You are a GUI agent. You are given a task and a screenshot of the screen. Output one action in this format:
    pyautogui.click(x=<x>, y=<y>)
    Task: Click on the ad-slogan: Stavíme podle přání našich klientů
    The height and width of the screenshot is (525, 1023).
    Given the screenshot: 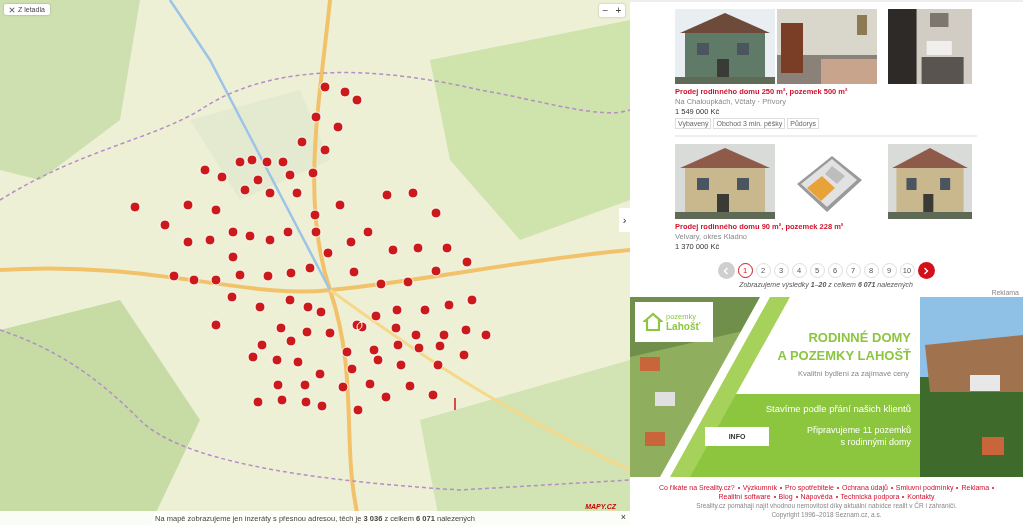 What is the action you would take?
    pyautogui.click(x=838, y=408)
    